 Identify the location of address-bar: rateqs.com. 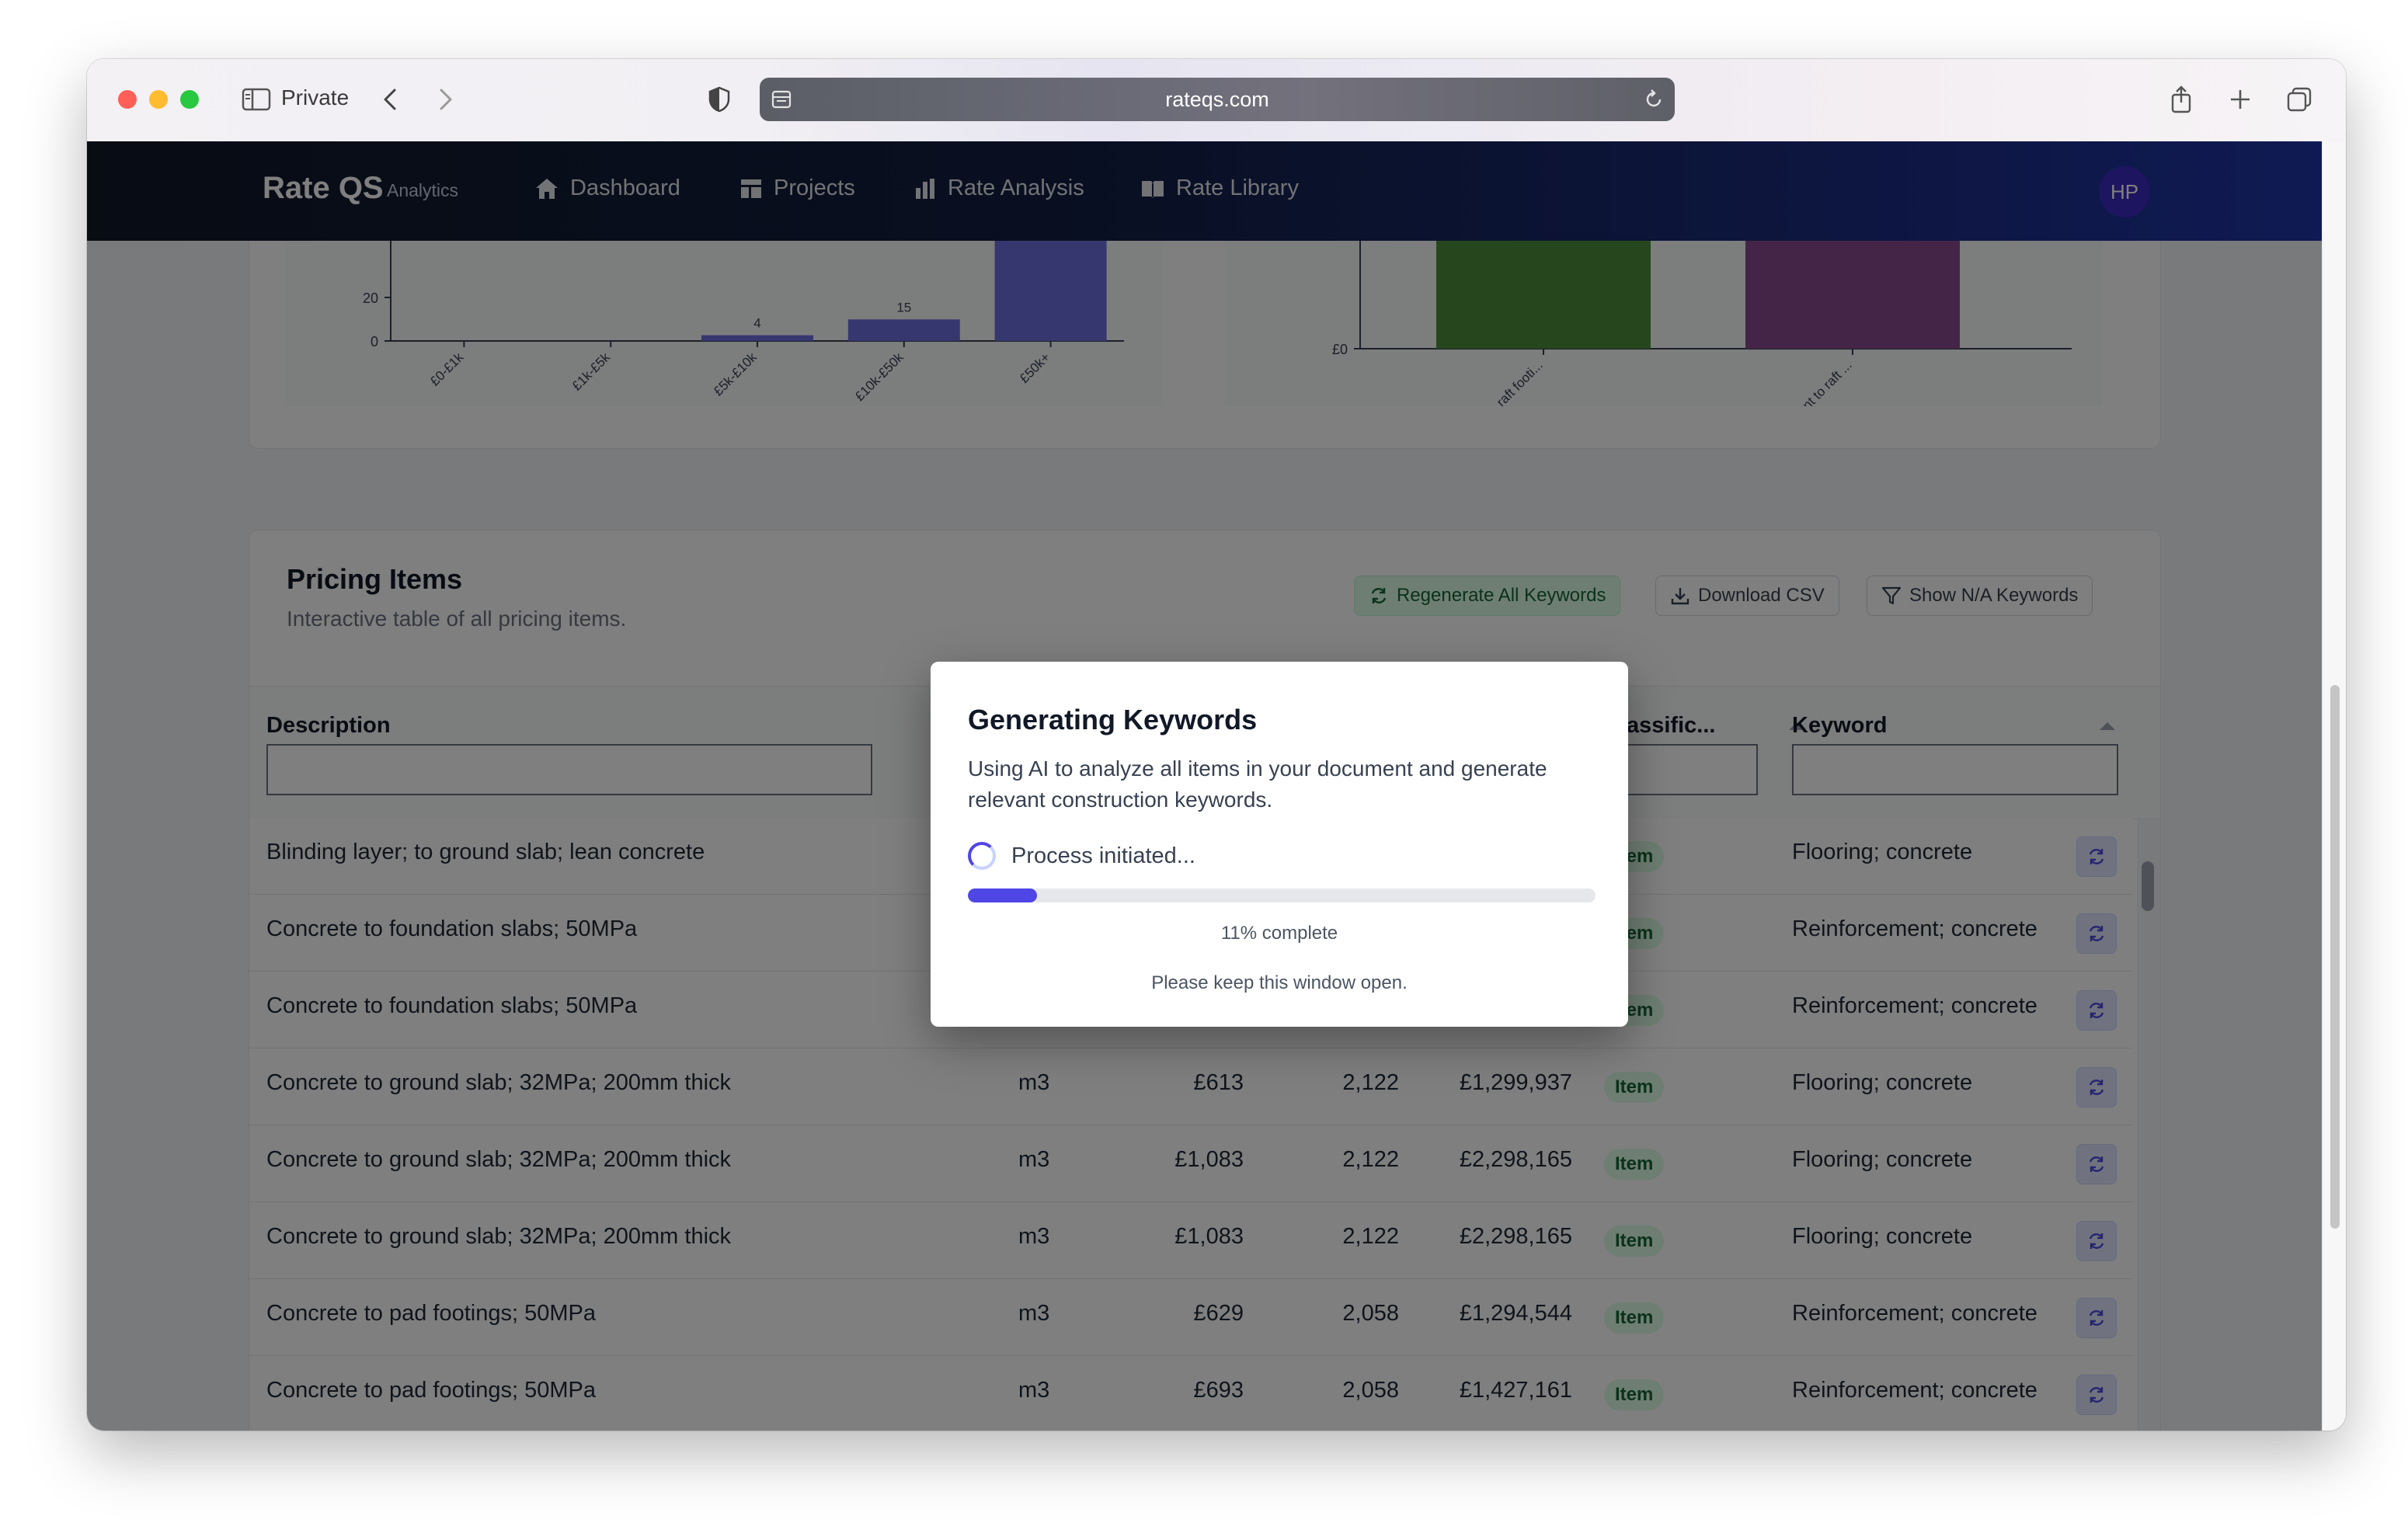
(1217, 100).